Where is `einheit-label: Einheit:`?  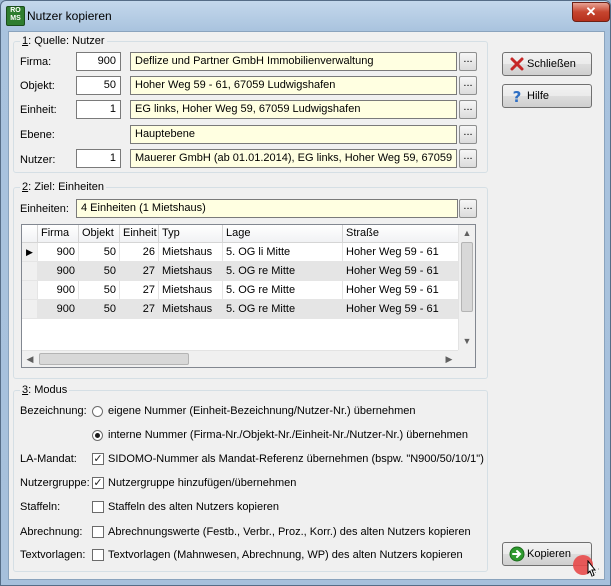 einheit-label: Einheit: is located at coordinates (38, 110).